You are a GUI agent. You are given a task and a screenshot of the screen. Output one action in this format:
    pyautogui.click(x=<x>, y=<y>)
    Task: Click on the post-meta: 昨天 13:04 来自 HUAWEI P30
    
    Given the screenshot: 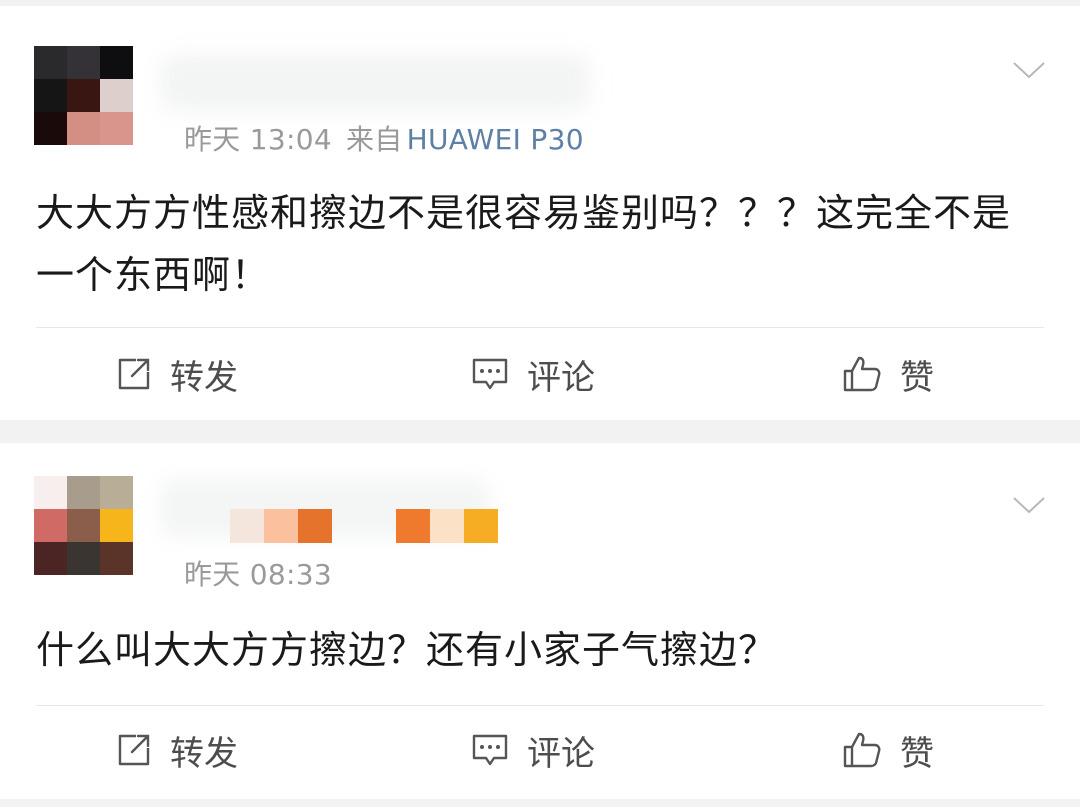 What is the action you would take?
    pyautogui.click(x=384, y=138)
    